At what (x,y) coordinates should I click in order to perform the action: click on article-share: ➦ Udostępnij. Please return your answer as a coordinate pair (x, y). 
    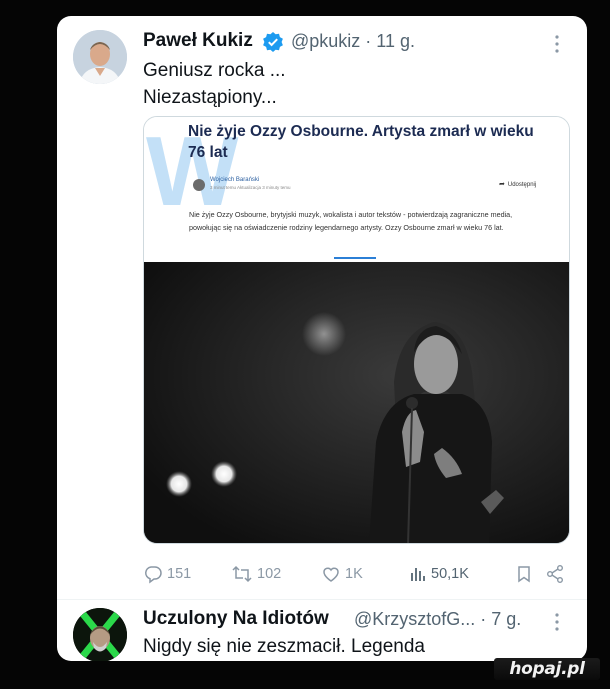
    Looking at the image, I should click on (517, 184).